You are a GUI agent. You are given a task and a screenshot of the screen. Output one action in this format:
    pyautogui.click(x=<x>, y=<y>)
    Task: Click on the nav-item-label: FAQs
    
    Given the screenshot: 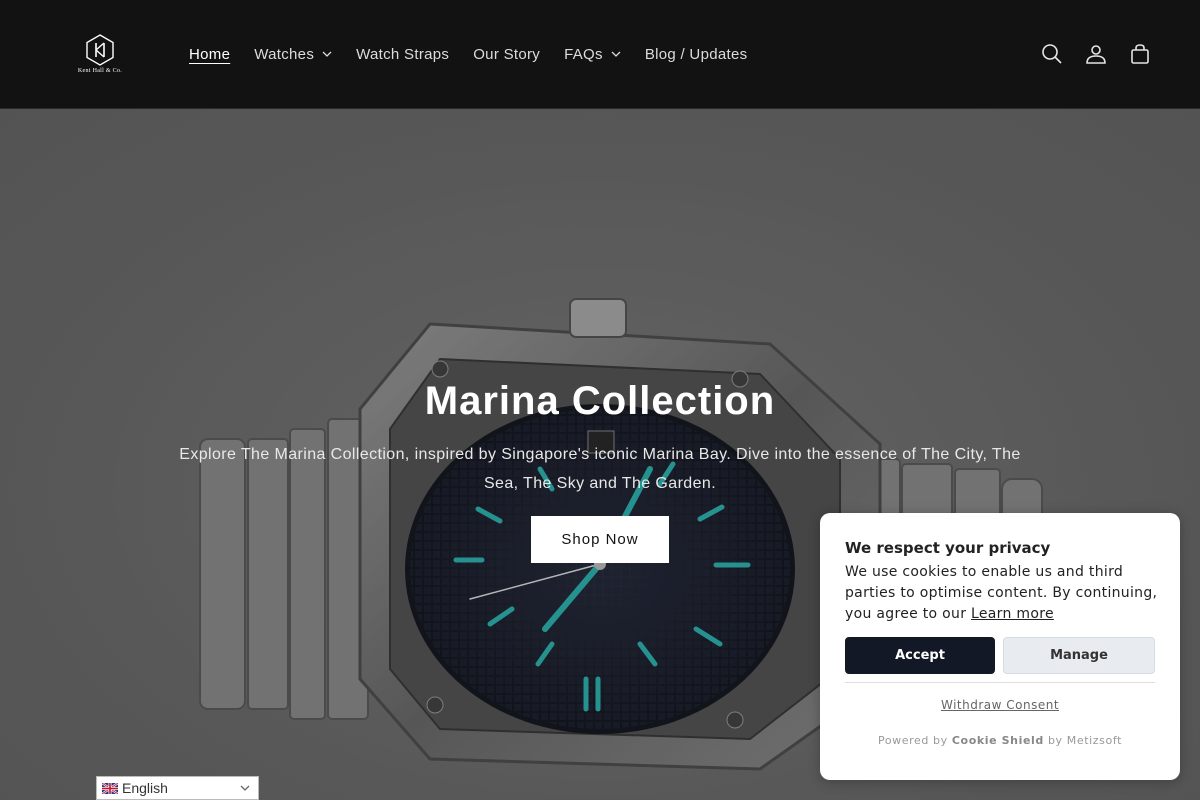 What is the action you would take?
    pyautogui.click(x=583, y=54)
    